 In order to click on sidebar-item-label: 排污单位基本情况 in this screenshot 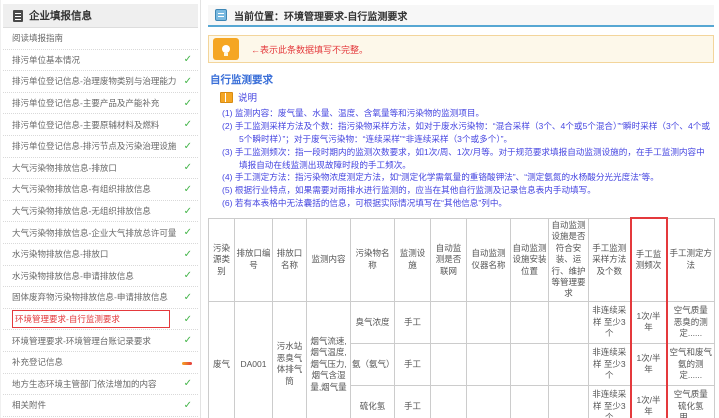, I will do `click(46, 59)`.